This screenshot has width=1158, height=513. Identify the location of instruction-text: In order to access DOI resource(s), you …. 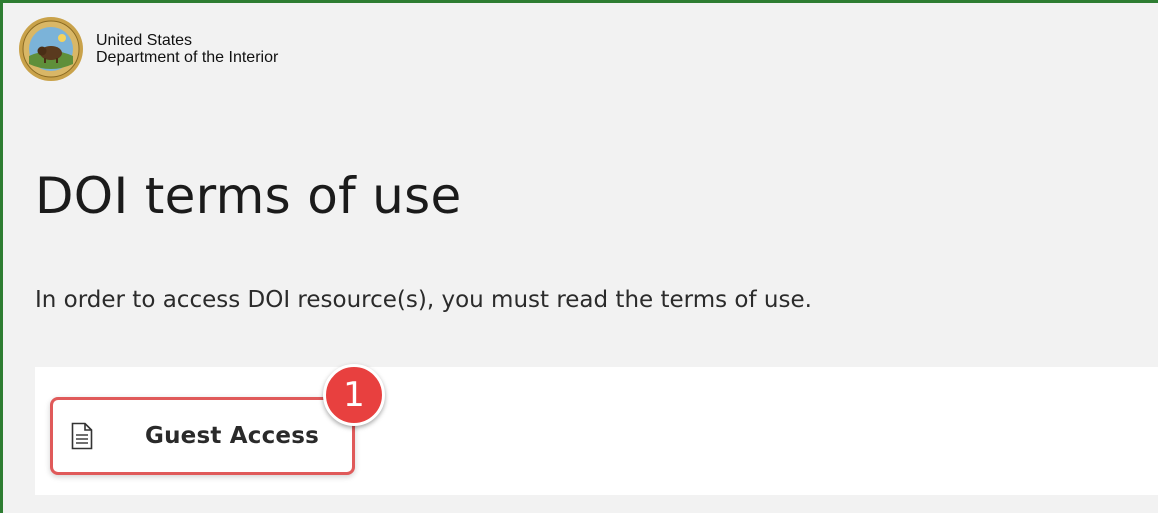
(423, 300).